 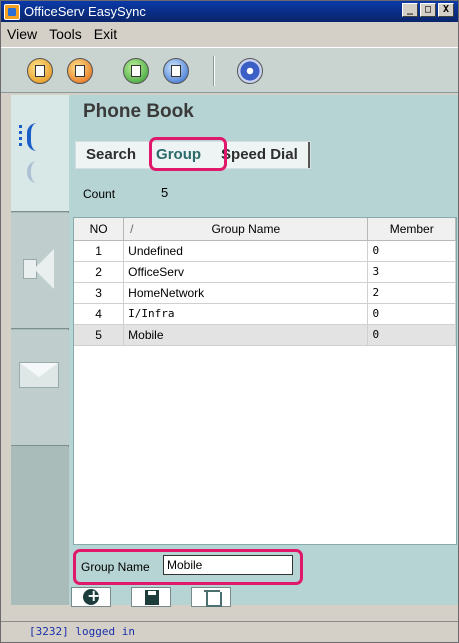 I want to click on cell-group-name: OfficeServ, so click(x=246, y=272).